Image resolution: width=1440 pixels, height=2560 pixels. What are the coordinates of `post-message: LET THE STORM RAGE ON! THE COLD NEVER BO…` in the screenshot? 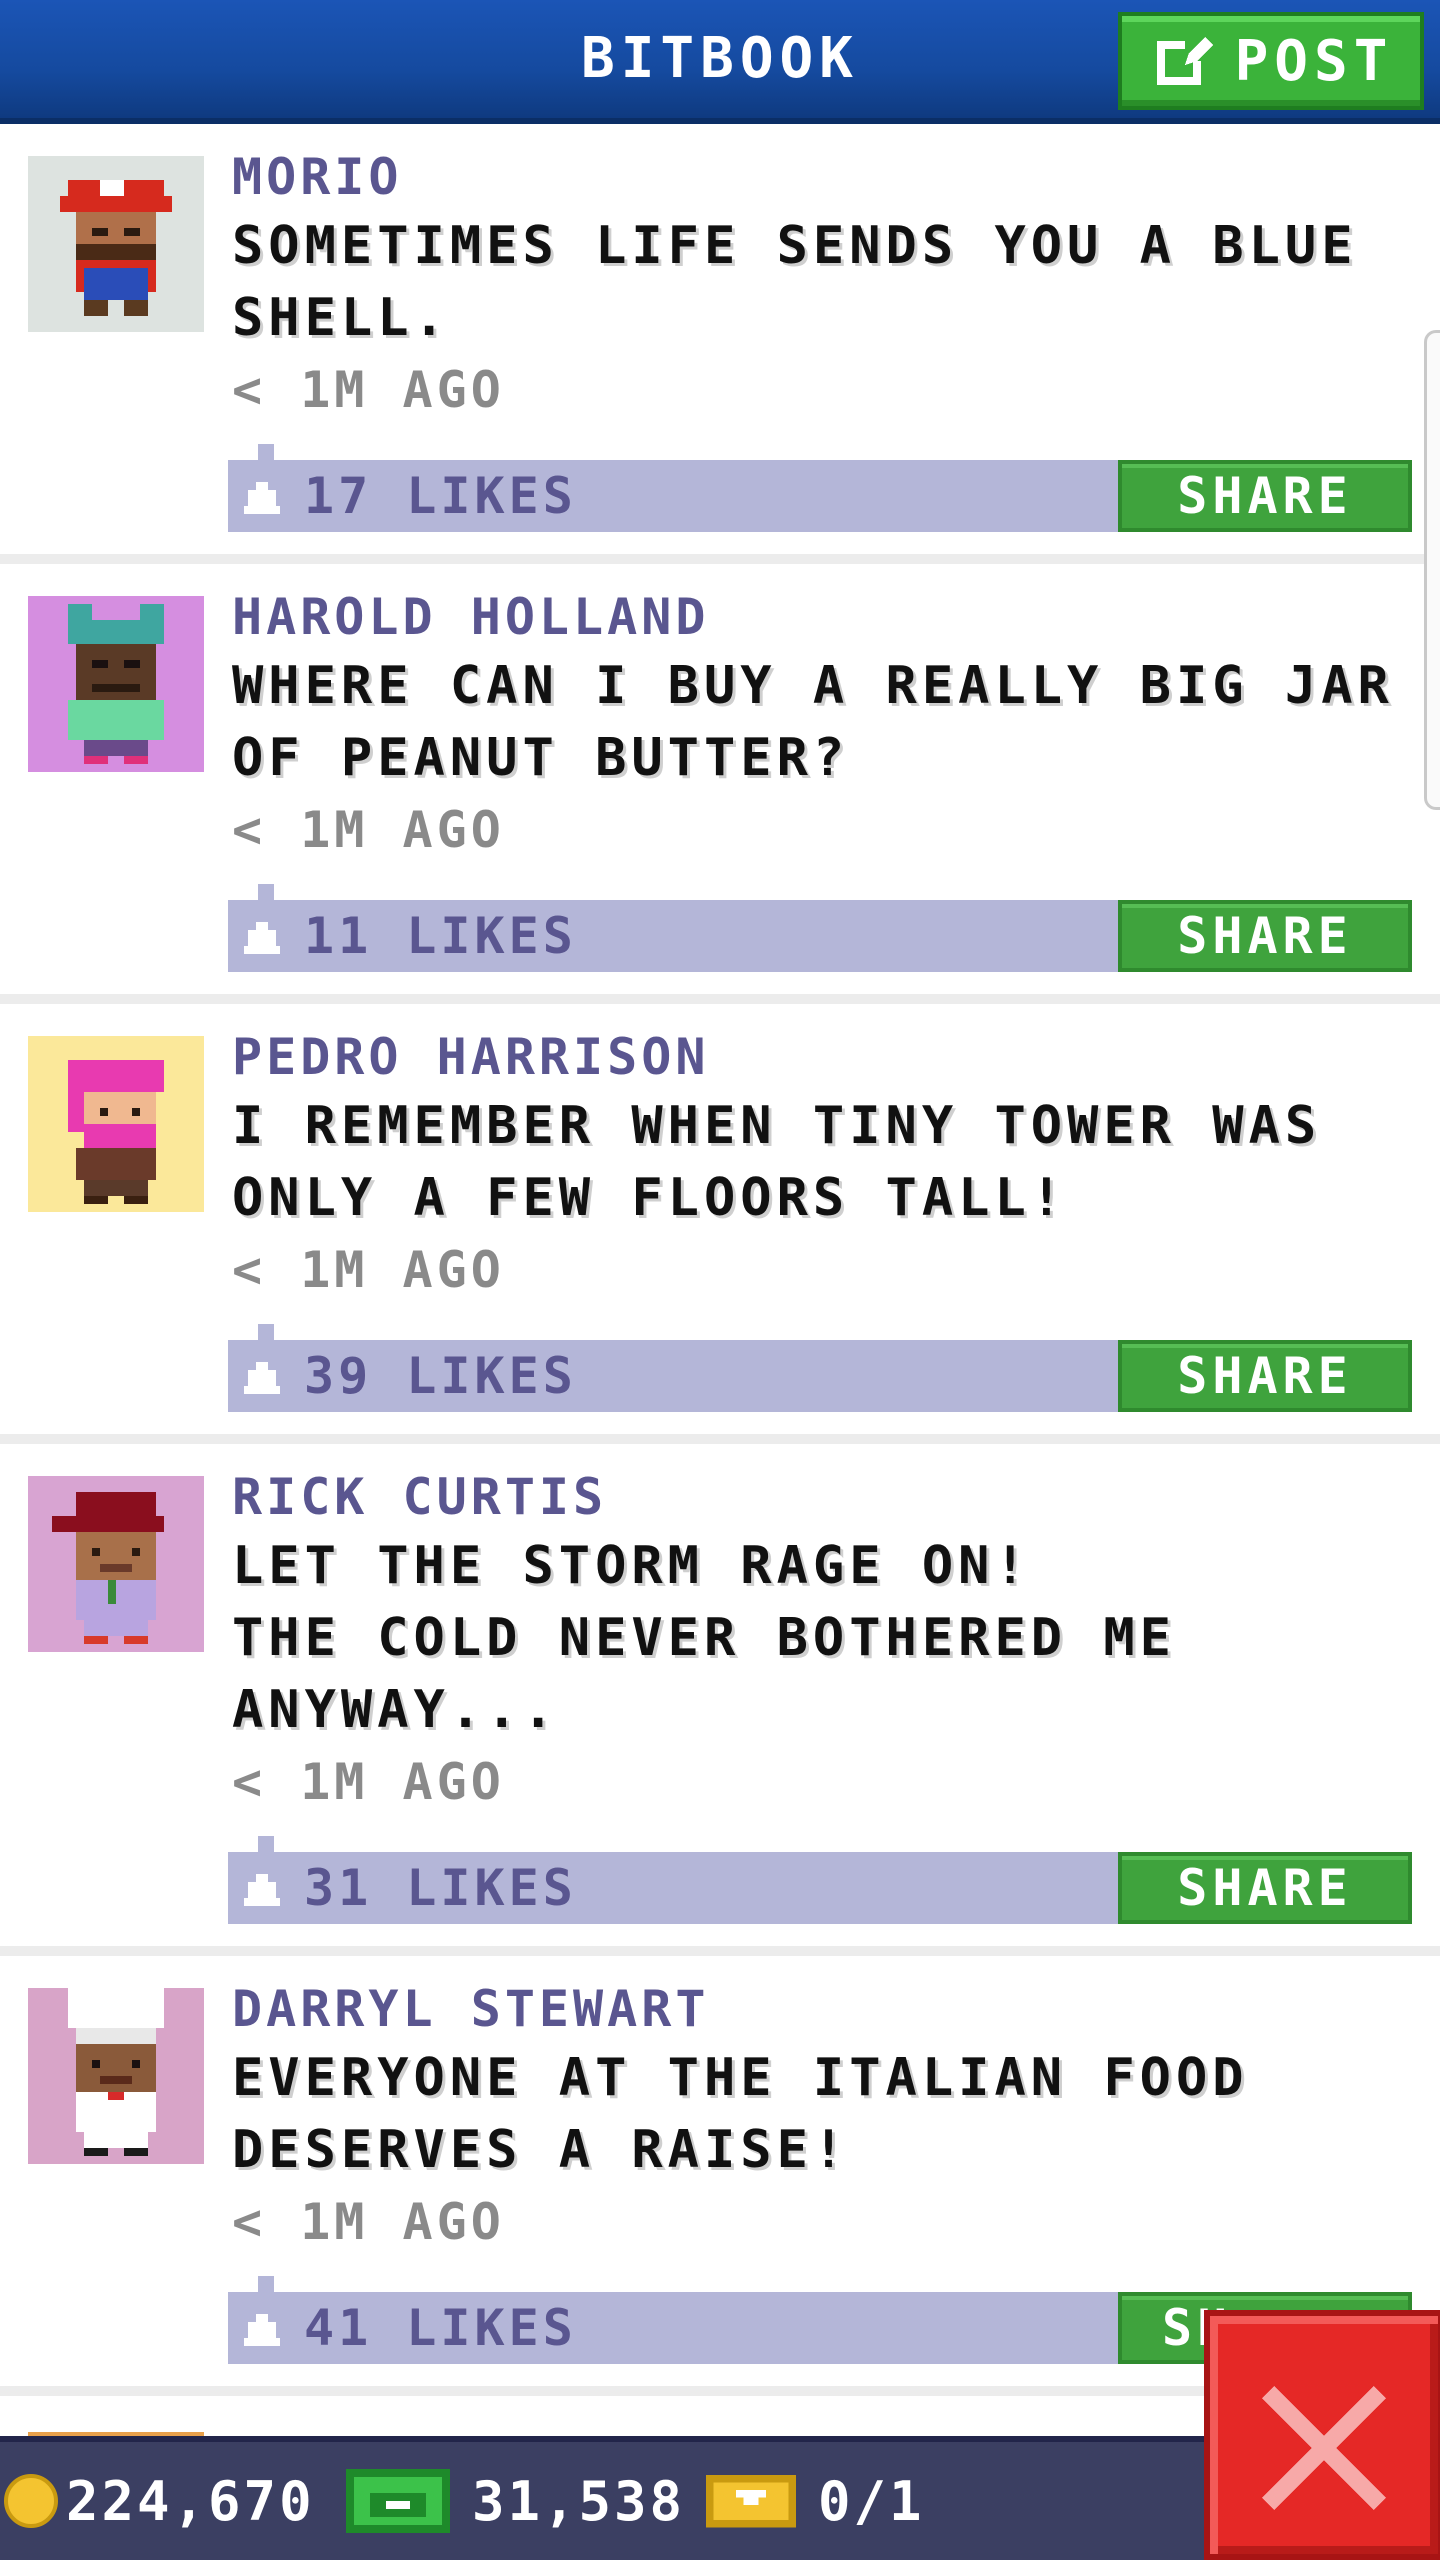 It's located at (704, 1638).